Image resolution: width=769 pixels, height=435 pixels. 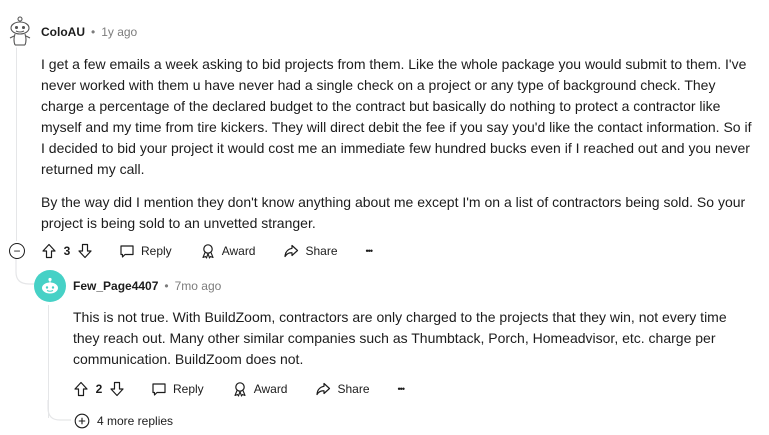 I want to click on vote-score: 3, so click(x=67, y=251).